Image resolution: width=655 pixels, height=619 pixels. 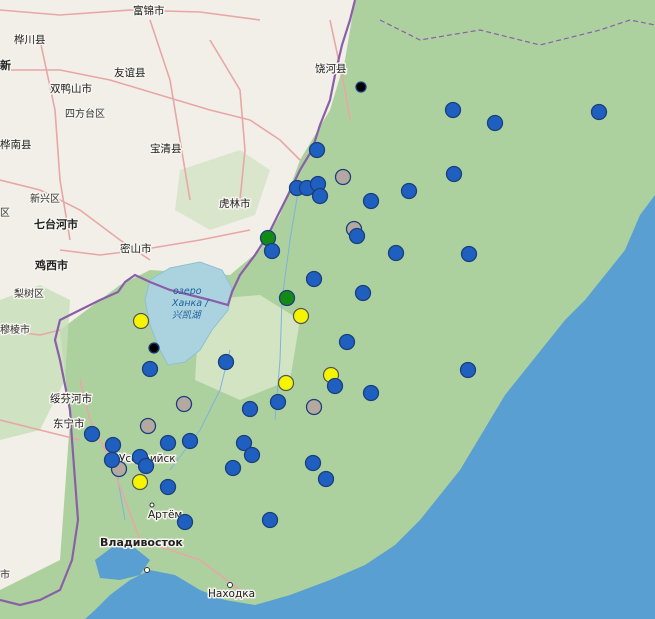 I want to click on city-dot-vladivostok, so click(x=147, y=570).